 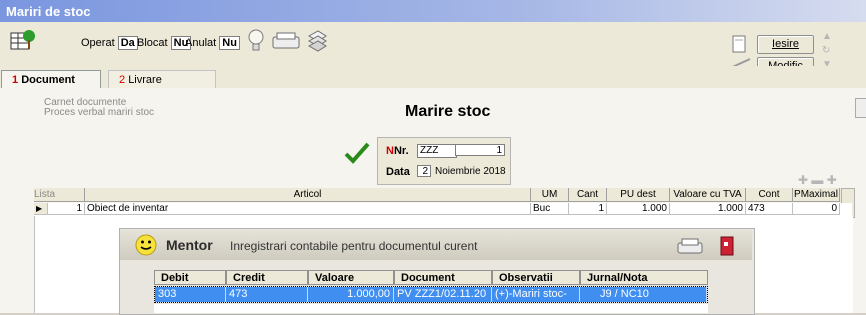 I want to click on nr-label: NNr., so click(x=397, y=151).